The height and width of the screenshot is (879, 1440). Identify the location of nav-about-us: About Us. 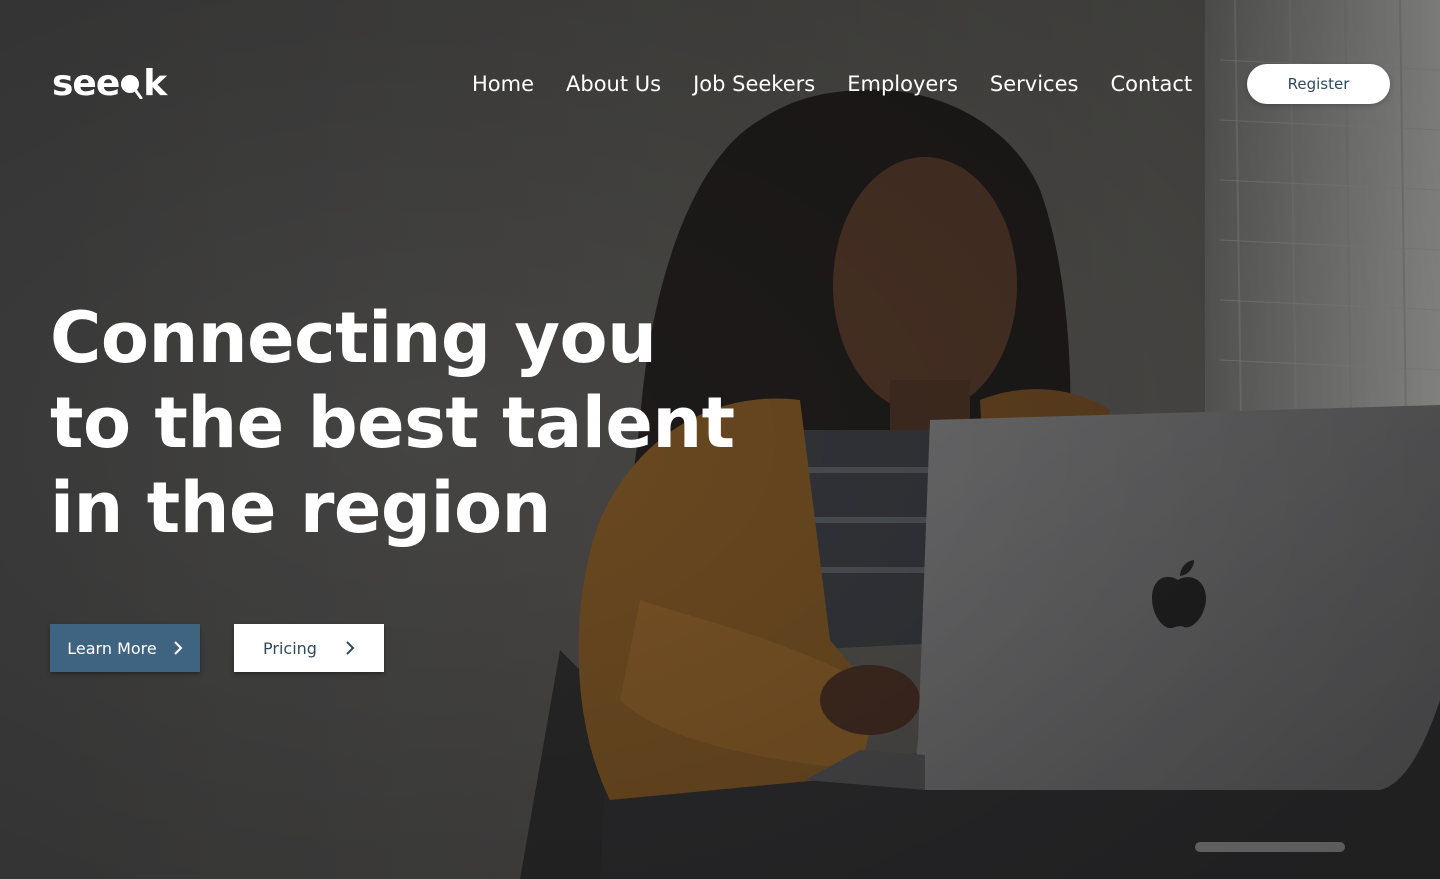
(613, 84).